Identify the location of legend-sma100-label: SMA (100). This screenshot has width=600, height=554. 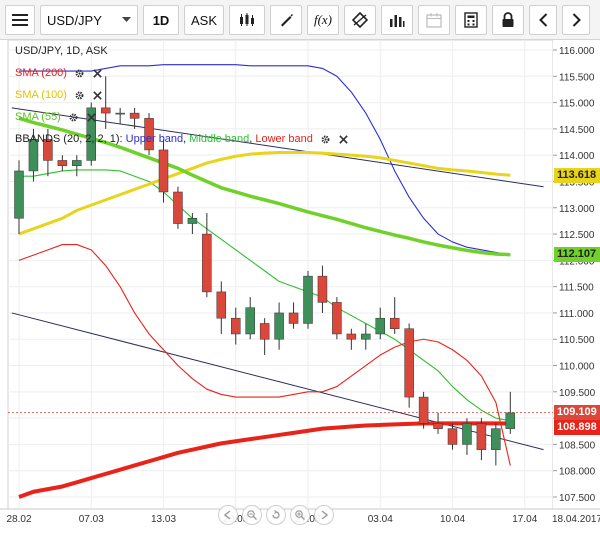
(41, 95).